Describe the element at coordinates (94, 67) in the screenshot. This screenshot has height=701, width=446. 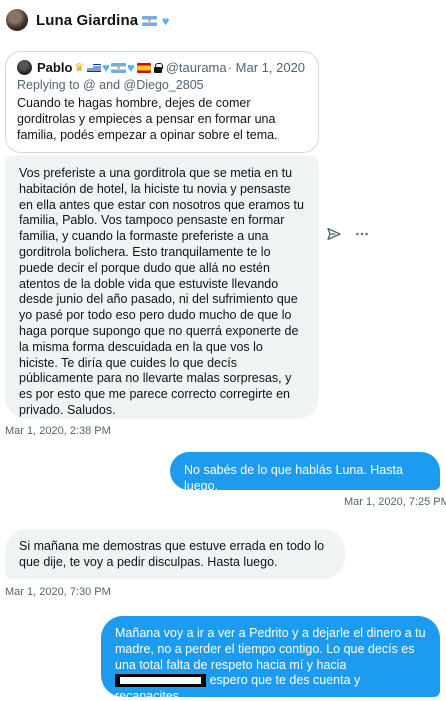
I see `uruguay-flag-icon` at that location.